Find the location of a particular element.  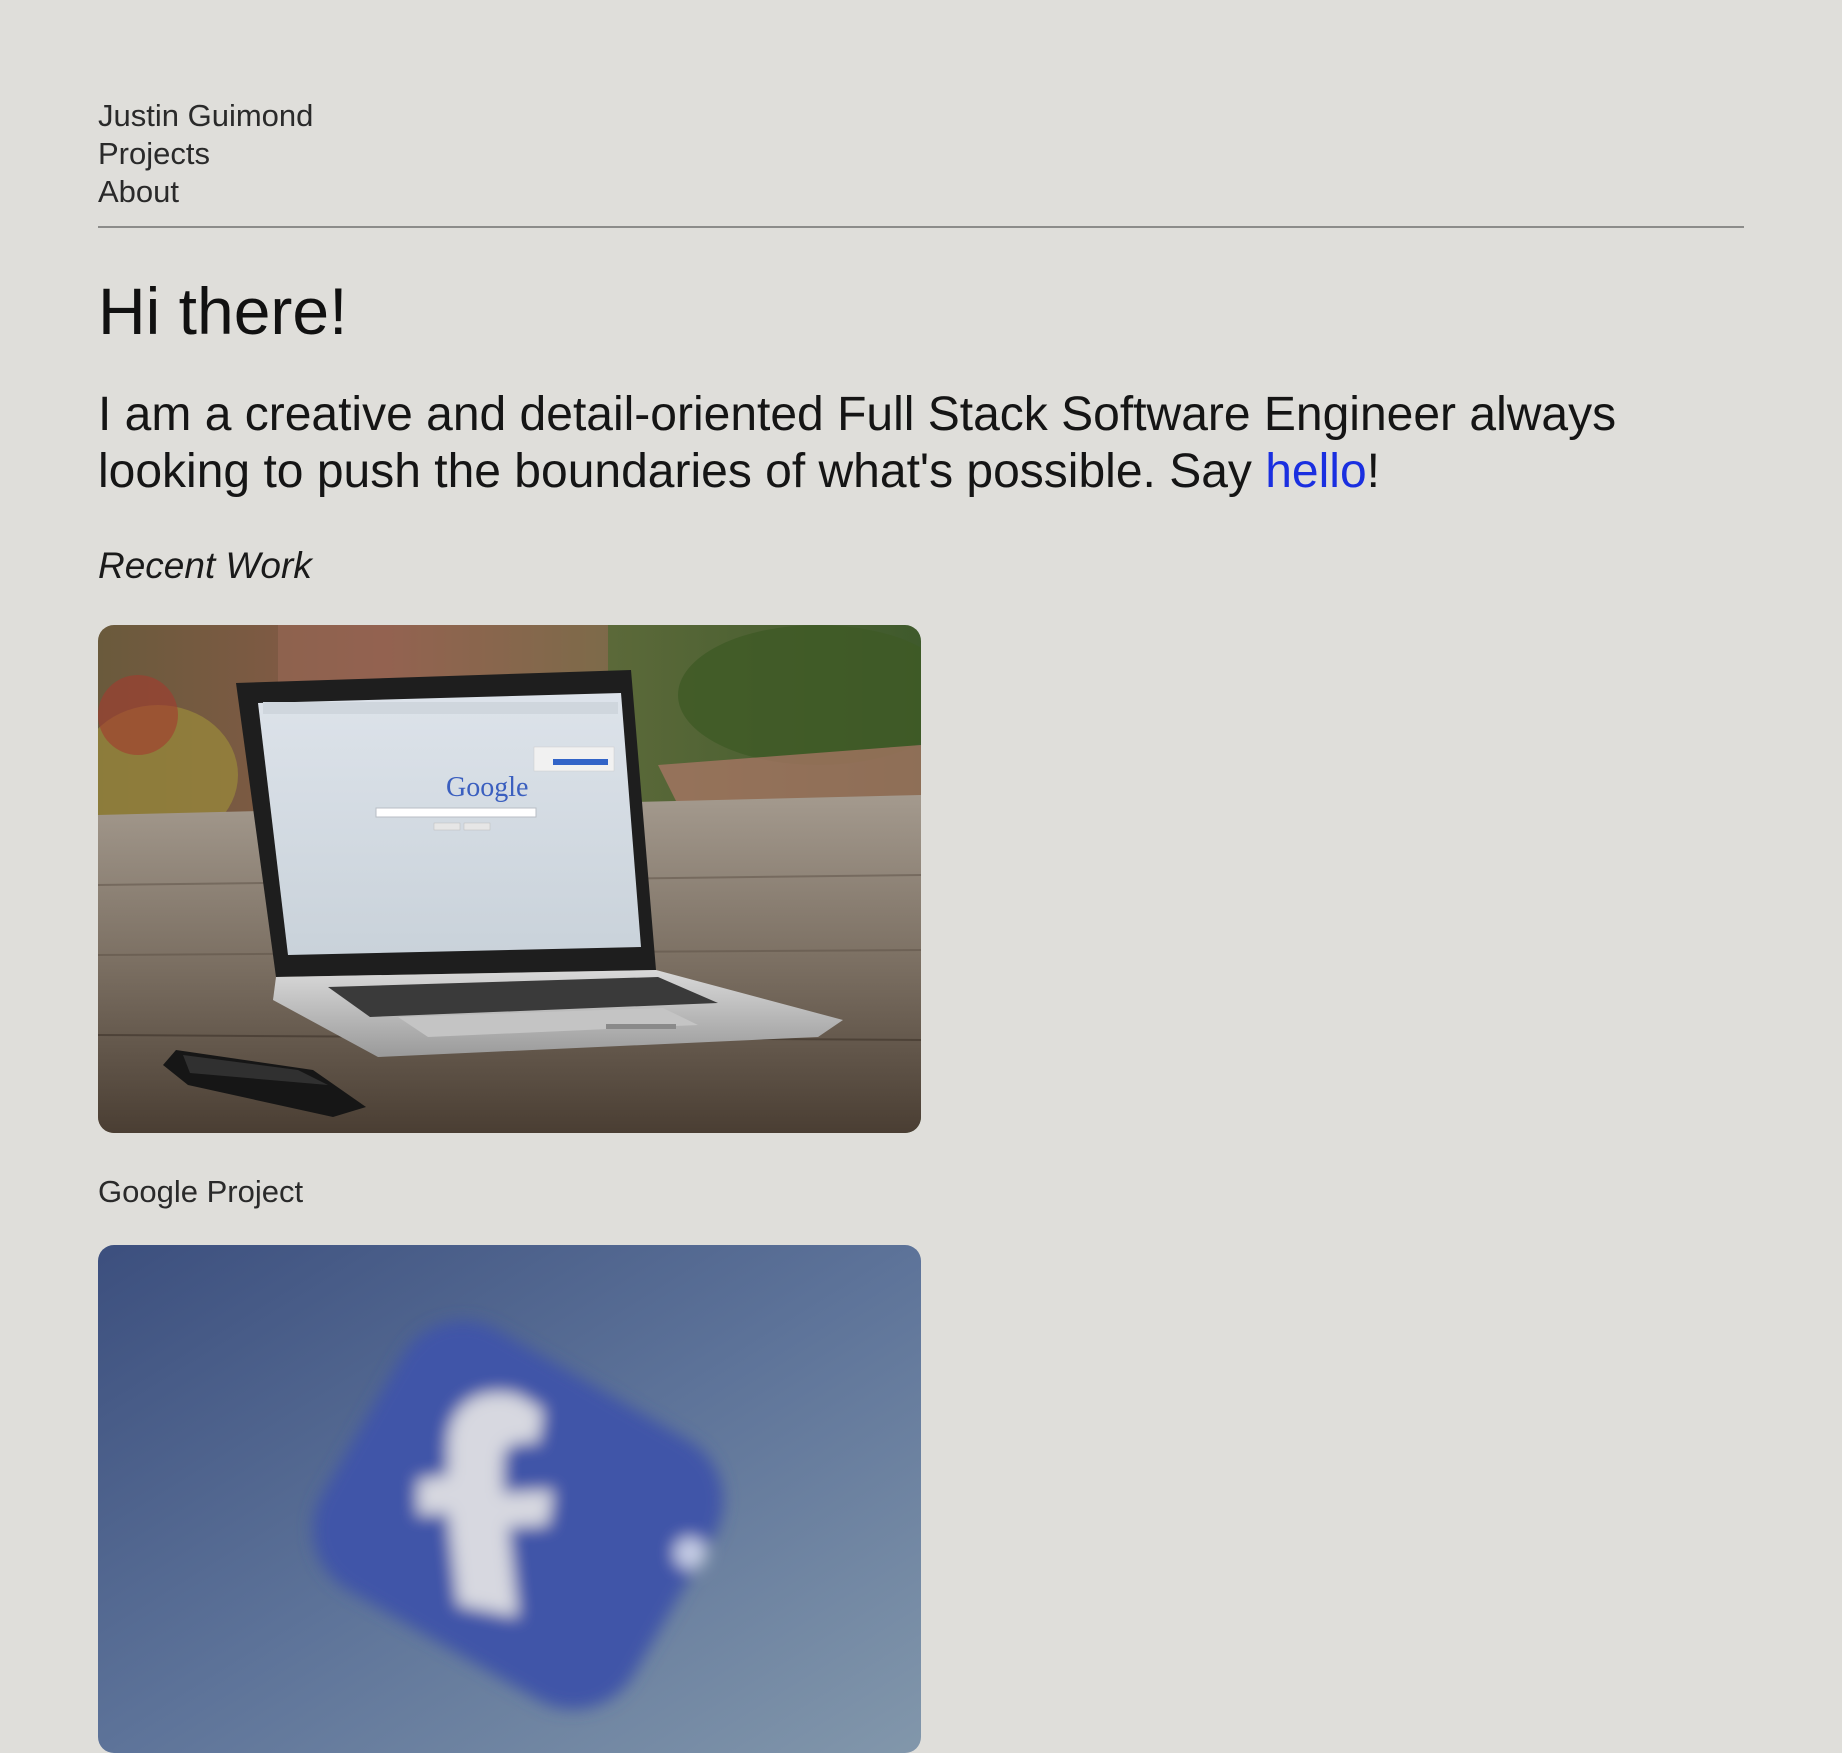

site-nav: Justin Guimond Projects About is located at coordinates (921, 114).